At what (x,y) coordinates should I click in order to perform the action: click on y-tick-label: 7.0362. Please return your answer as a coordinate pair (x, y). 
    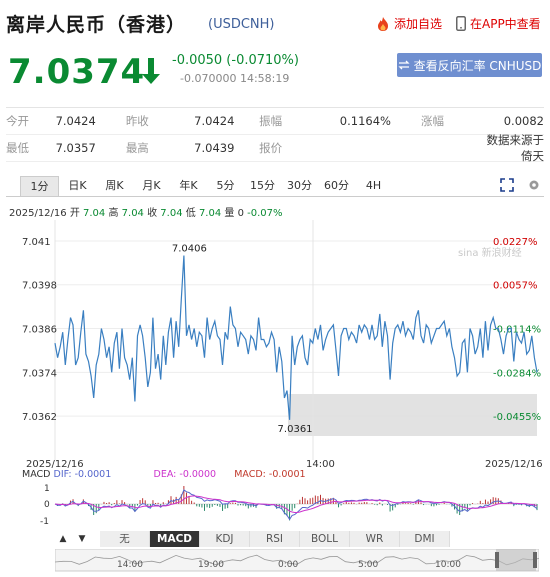
    Looking at the image, I should click on (39, 417).